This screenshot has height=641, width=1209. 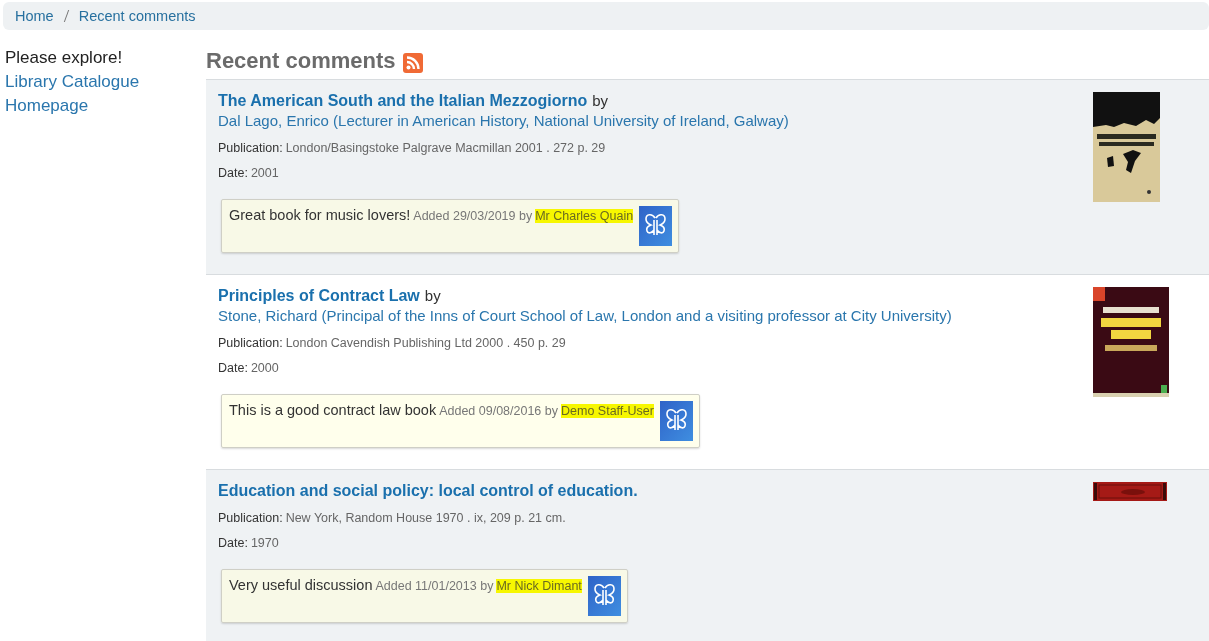 What do you see at coordinates (64, 58) in the screenshot?
I see `sidebar-intro: Please explore!` at bounding box center [64, 58].